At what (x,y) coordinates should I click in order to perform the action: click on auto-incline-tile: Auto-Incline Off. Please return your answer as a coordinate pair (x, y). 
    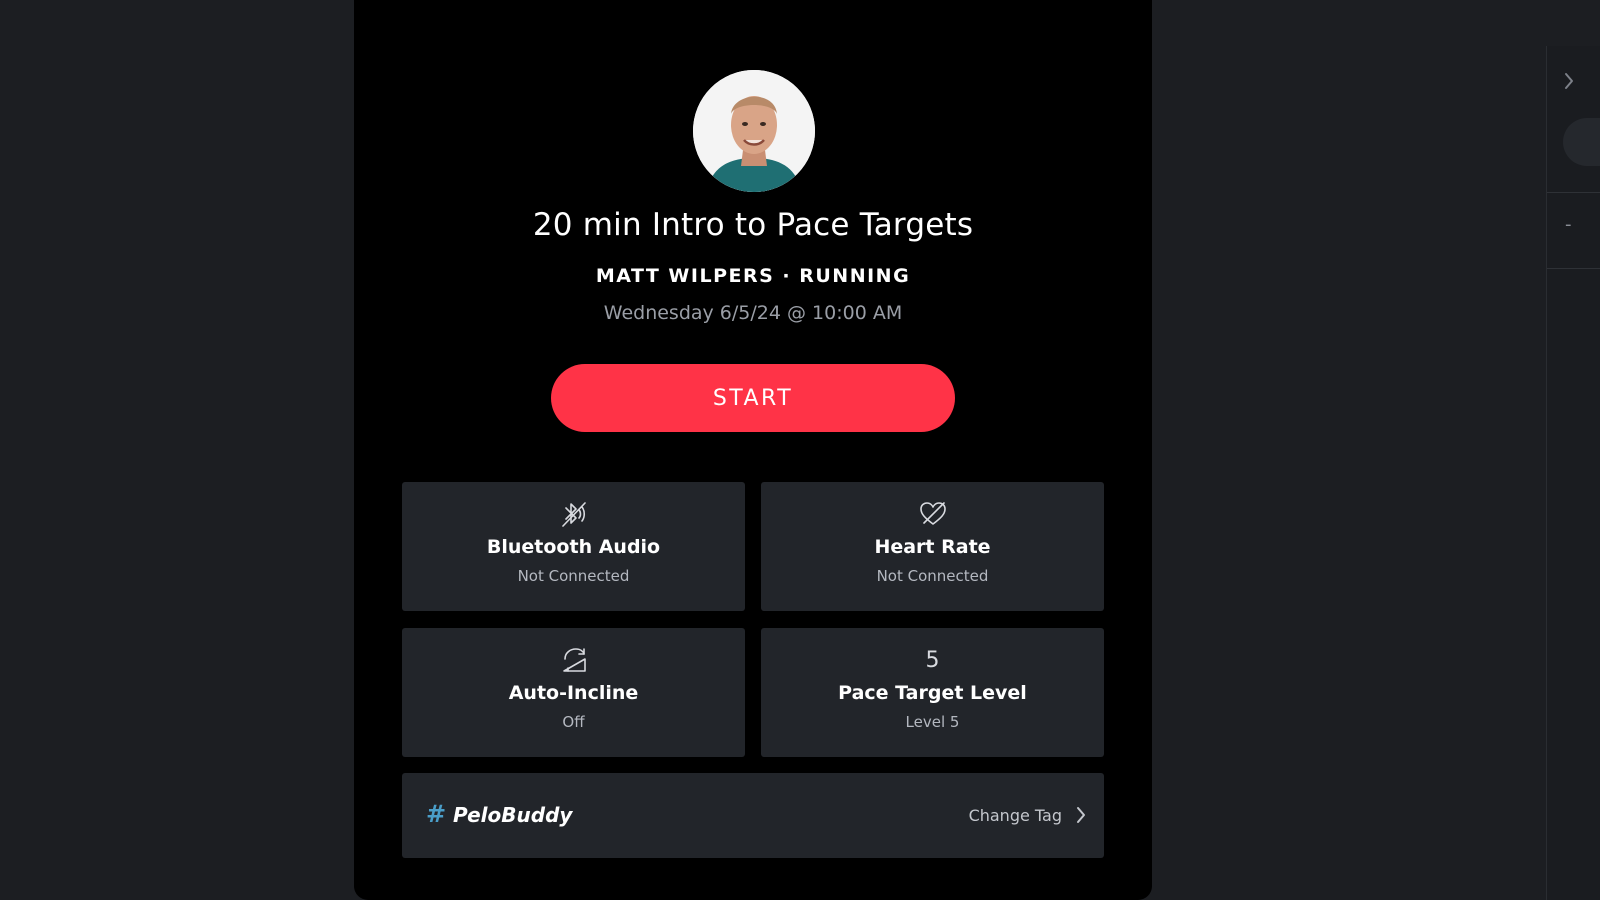
    Looking at the image, I should click on (573, 692).